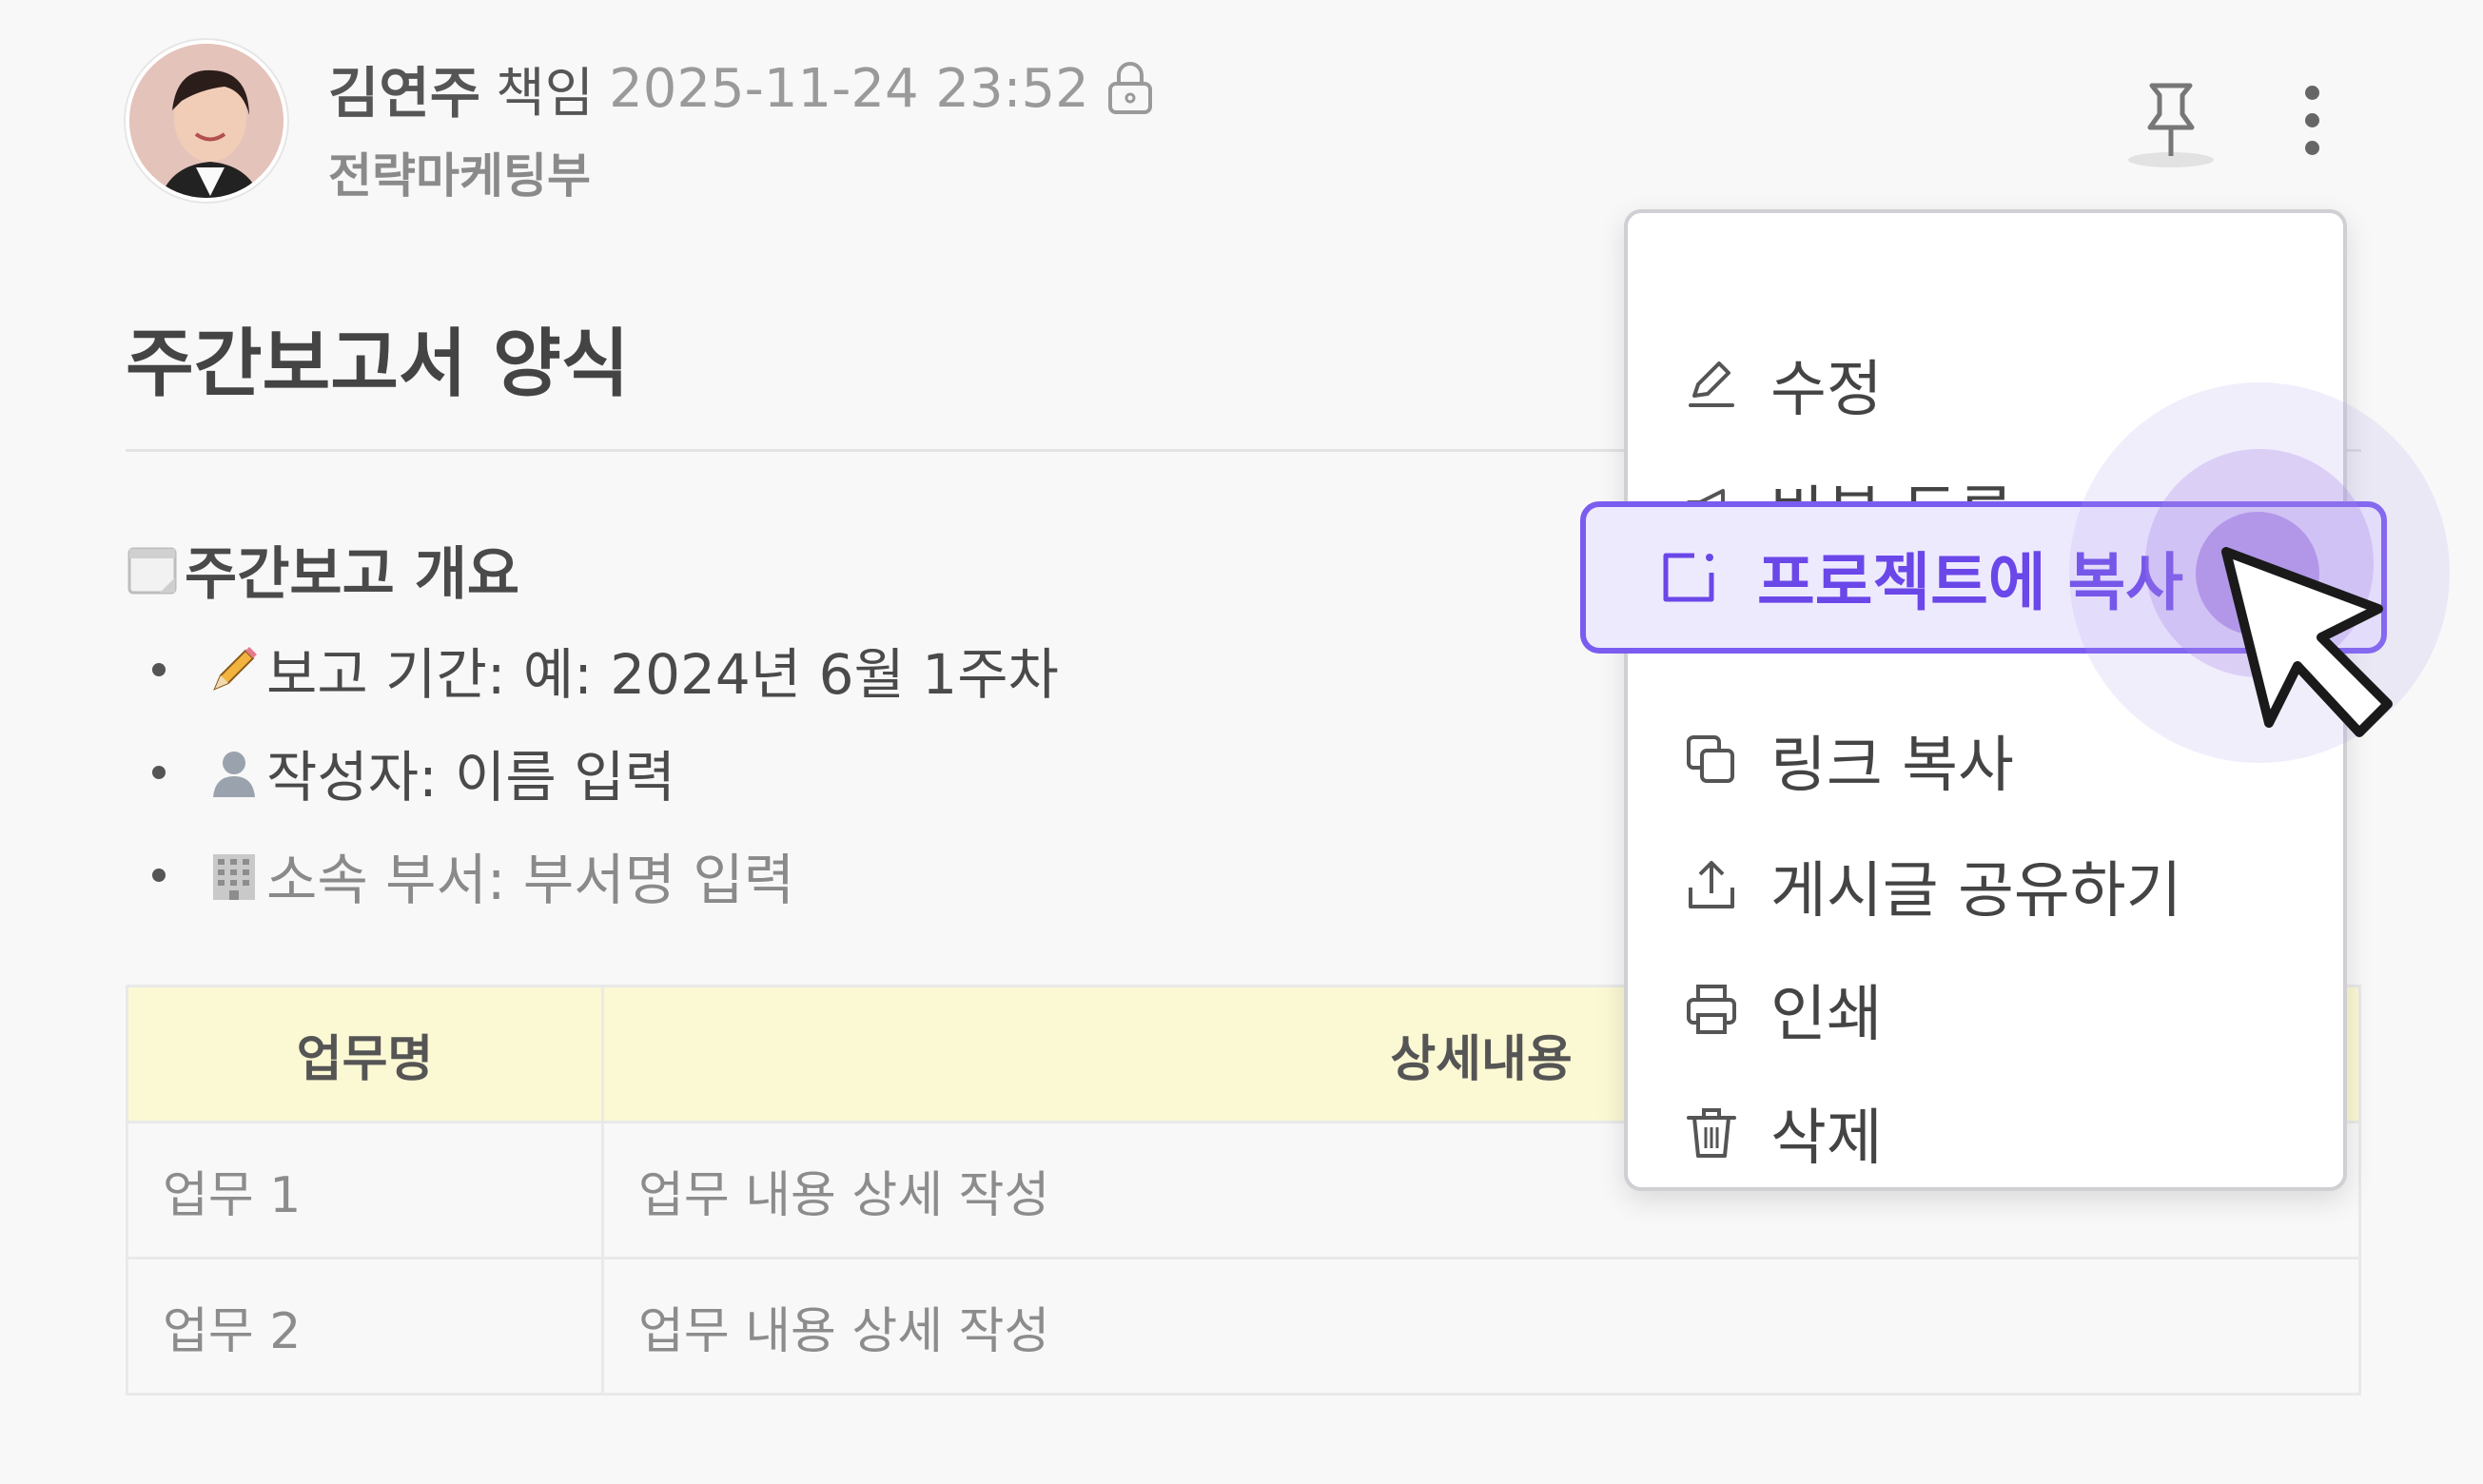  What do you see at coordinates (1711, 384) in the screenshot?
I see `pencil-icon` at bounding box center [1711, 384].